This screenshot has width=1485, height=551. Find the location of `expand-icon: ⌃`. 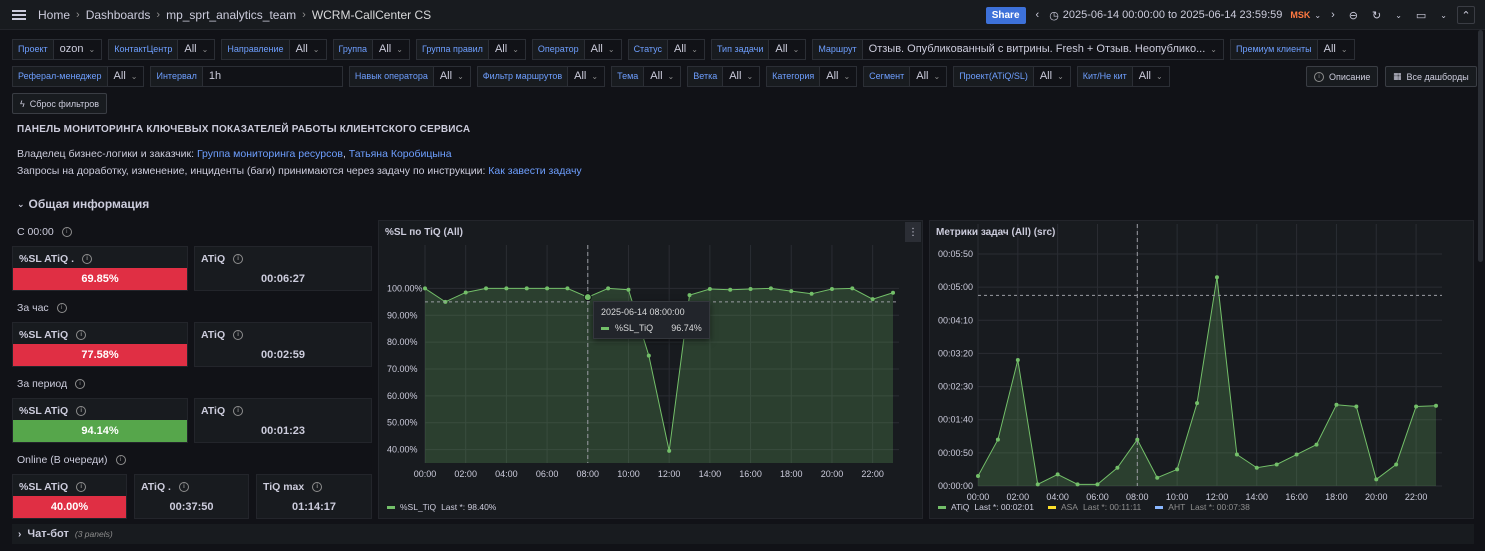

expand-icon: ⌃ is located at coordinates (1466, 15).